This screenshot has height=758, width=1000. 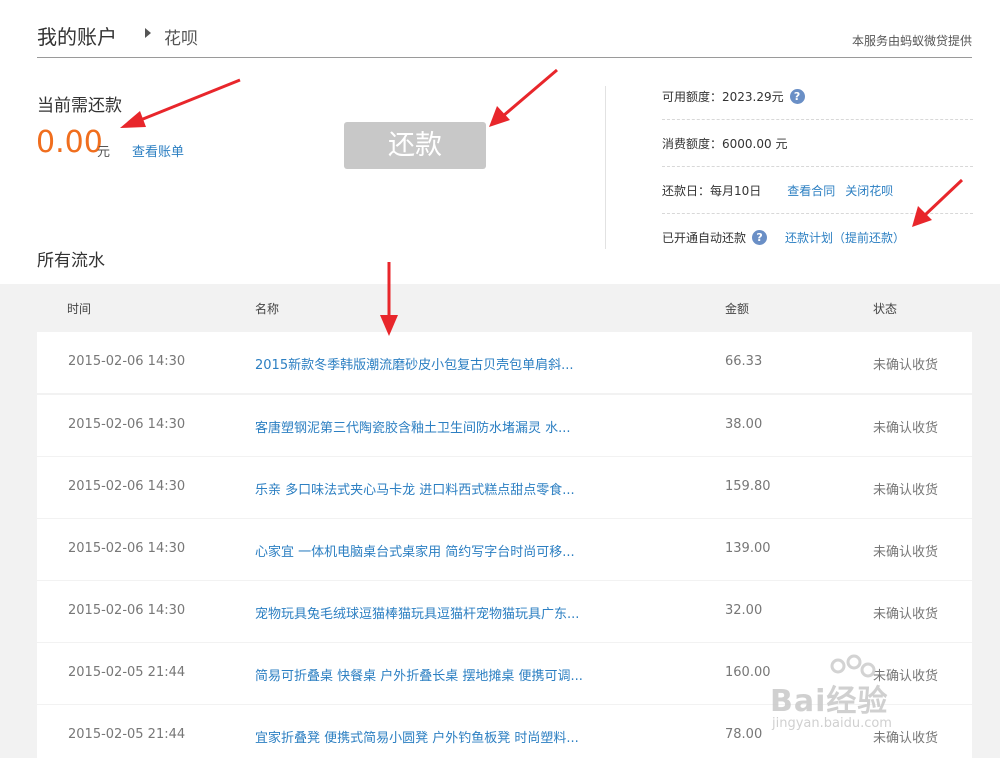 What do you see at coordinates (869, 237) in the screenshot?
I see `prepay-link: （提前还款）` at bounding box center [869, 237].